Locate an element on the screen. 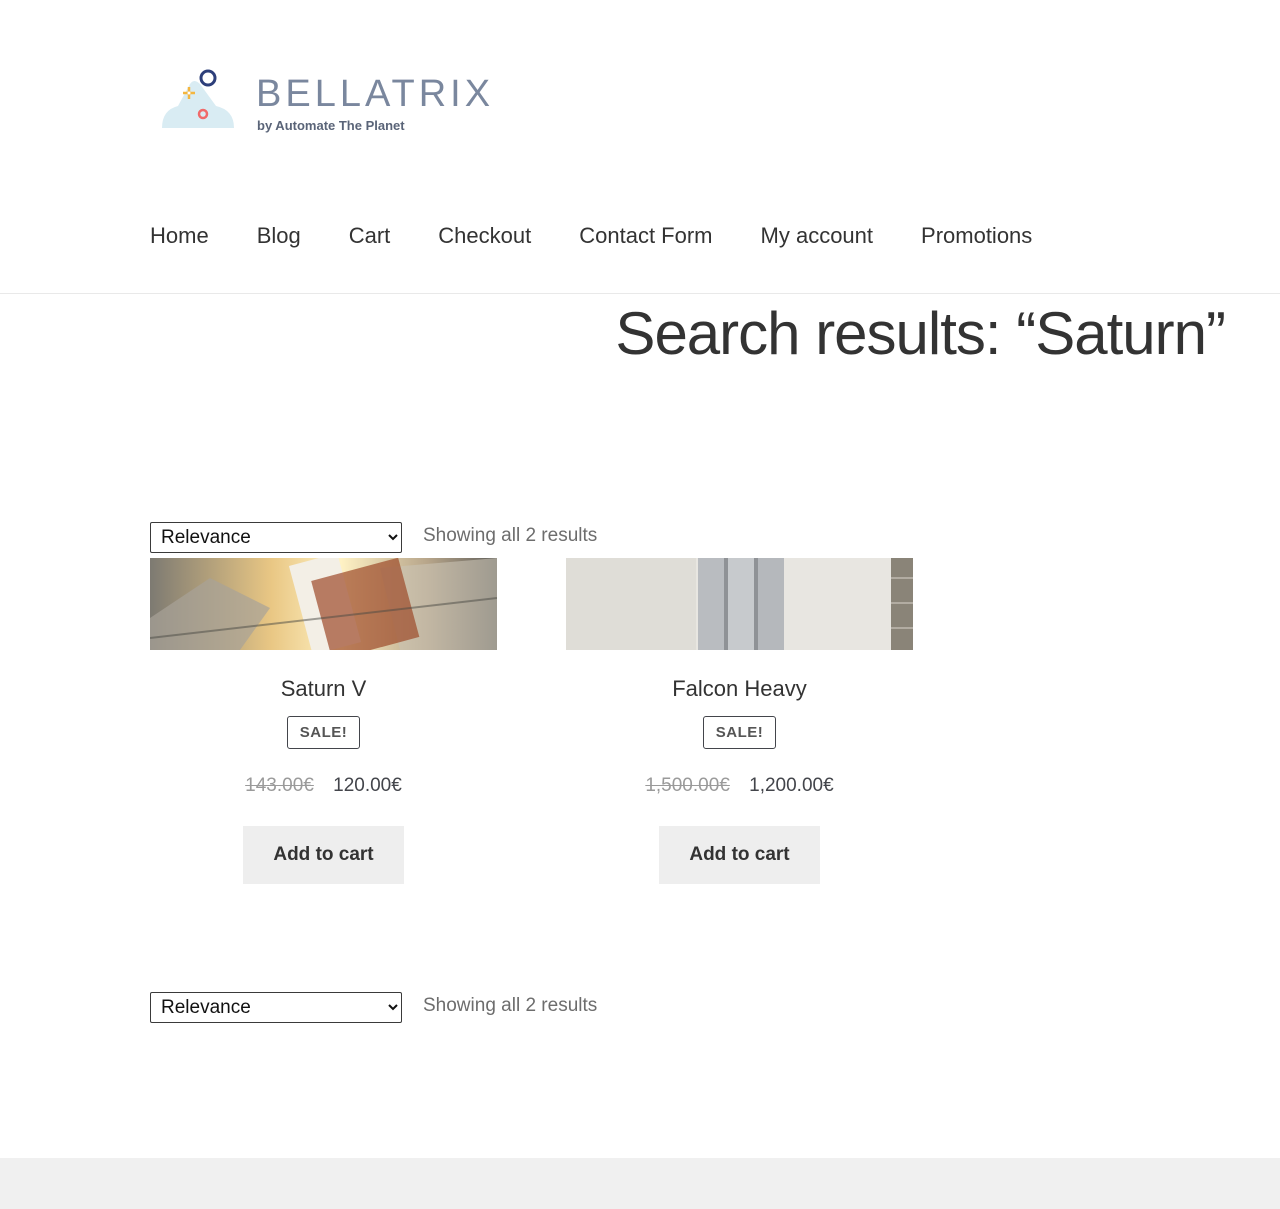  product-title: Falcon Heavy is located at coordinates (739, 689).